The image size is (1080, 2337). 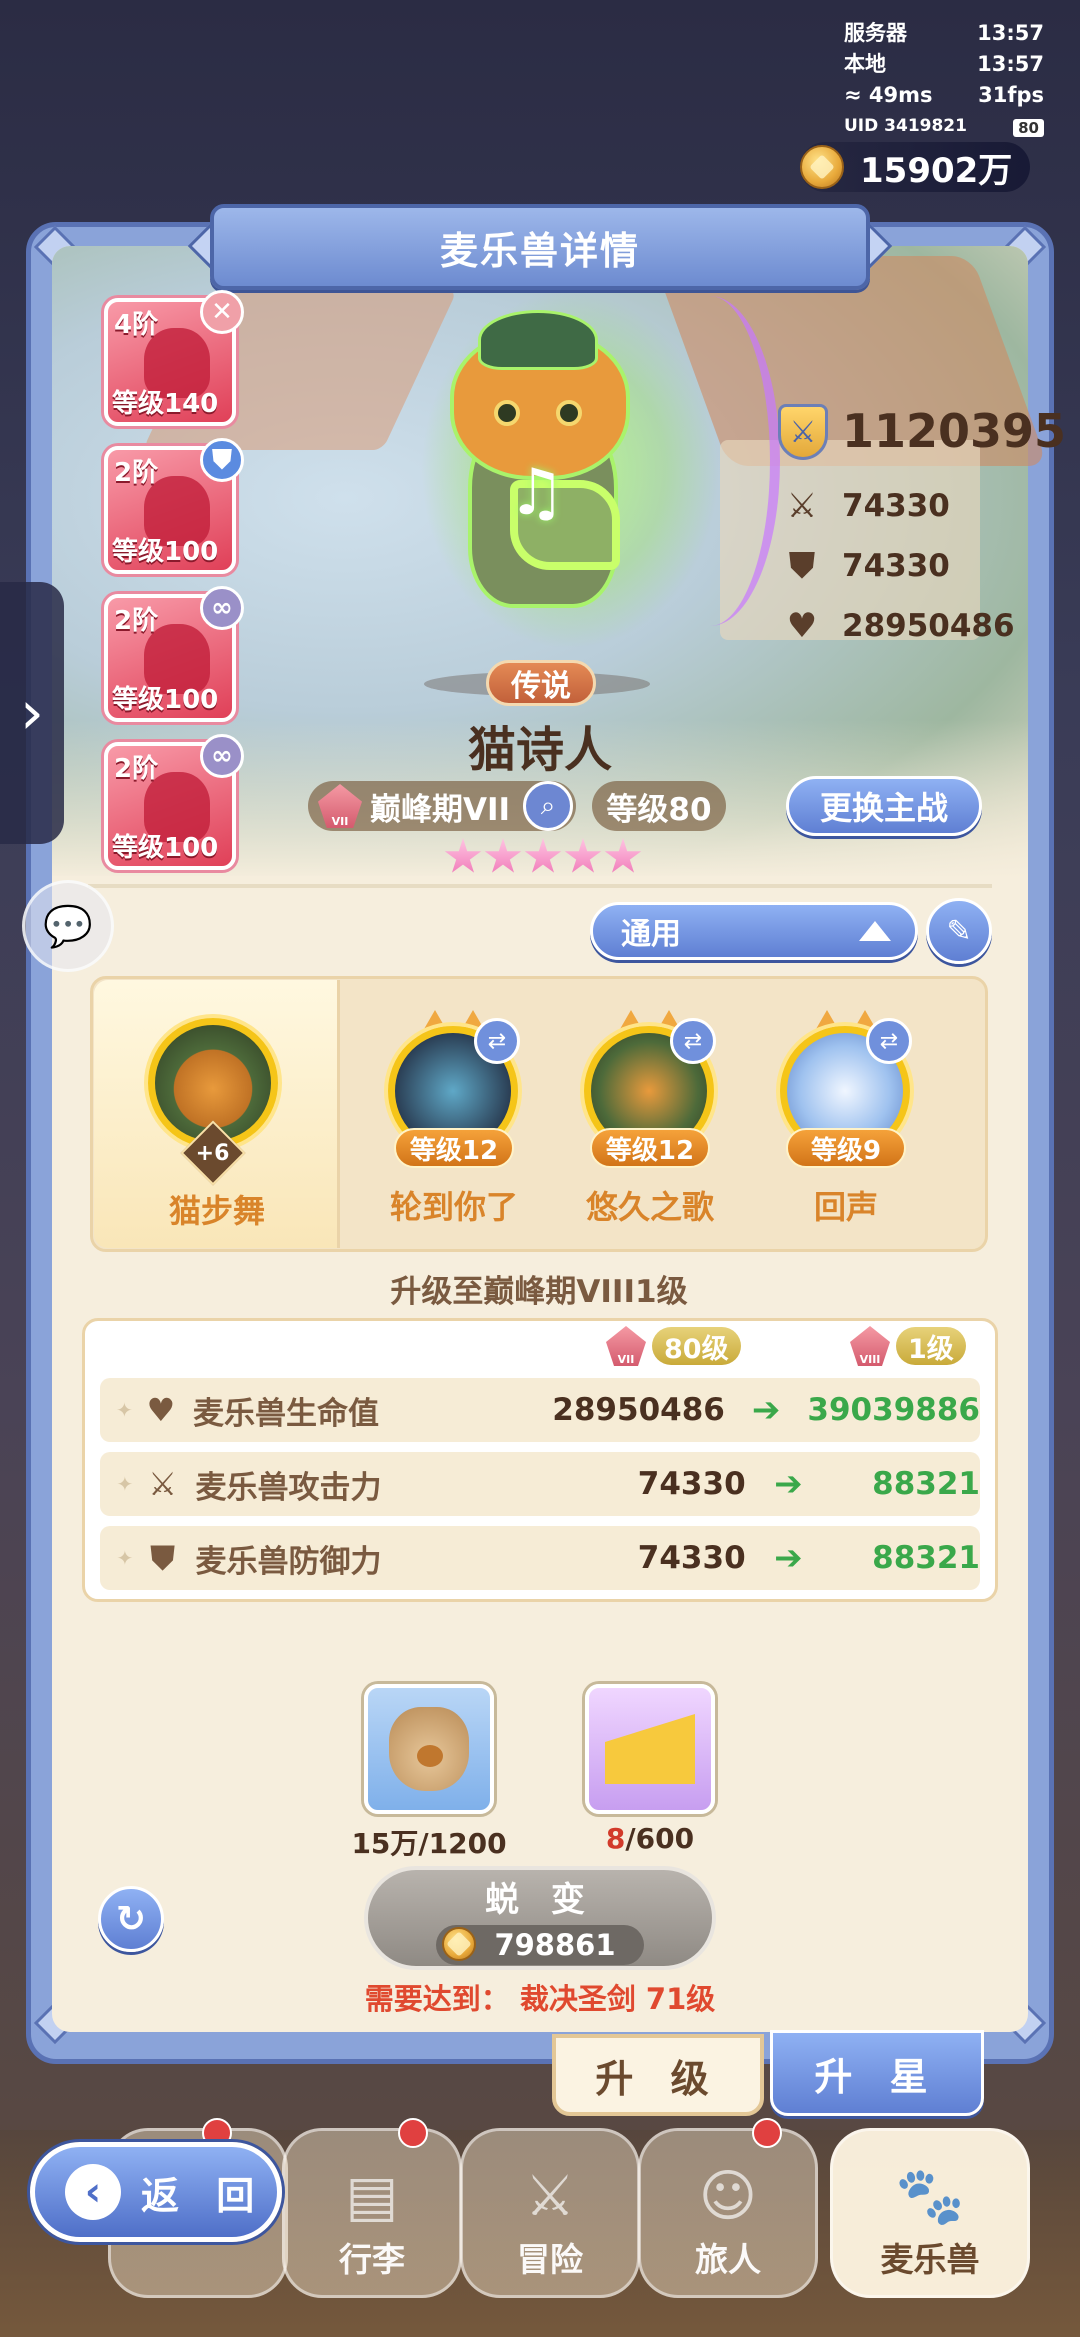 I want to click on food-bag-icon, so click(x=429, y=1749).